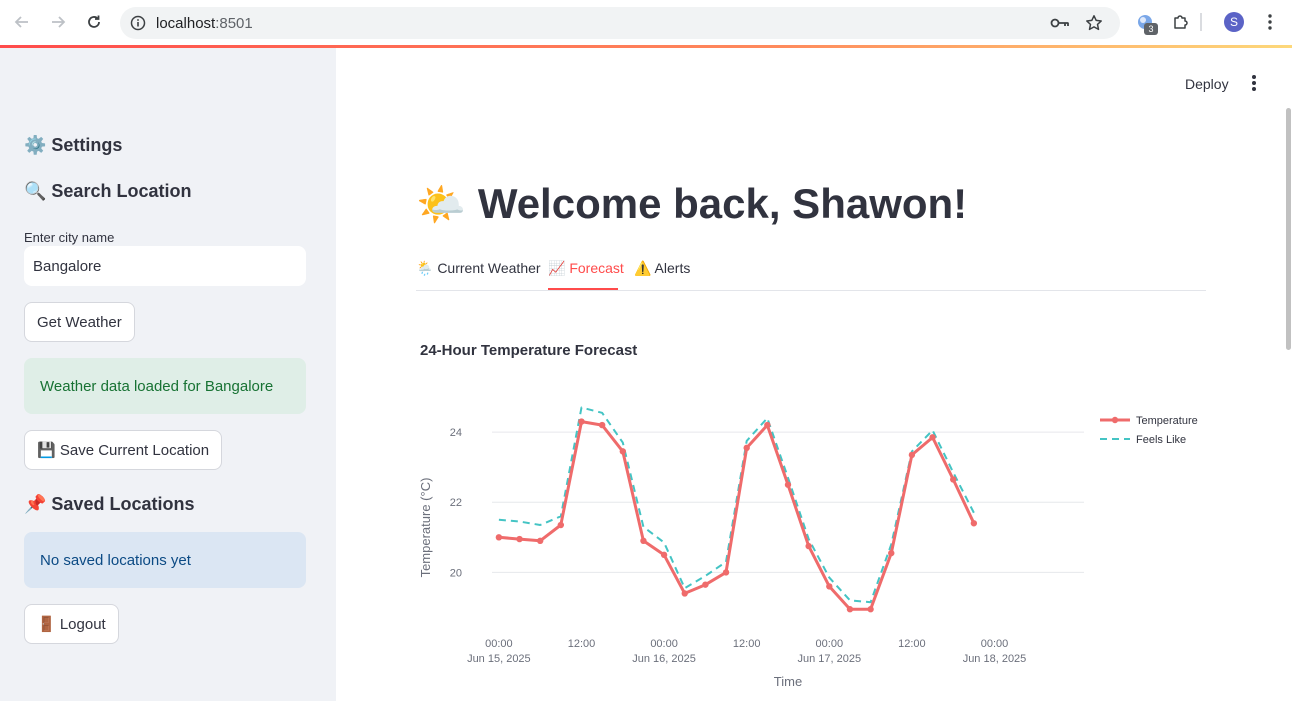 Image resolution: width=1292 pixels, height=701 pixels. Describe the element at coordinates (69, 237) in the screenshot. I see `city-field-label: Enter city name` at that location.